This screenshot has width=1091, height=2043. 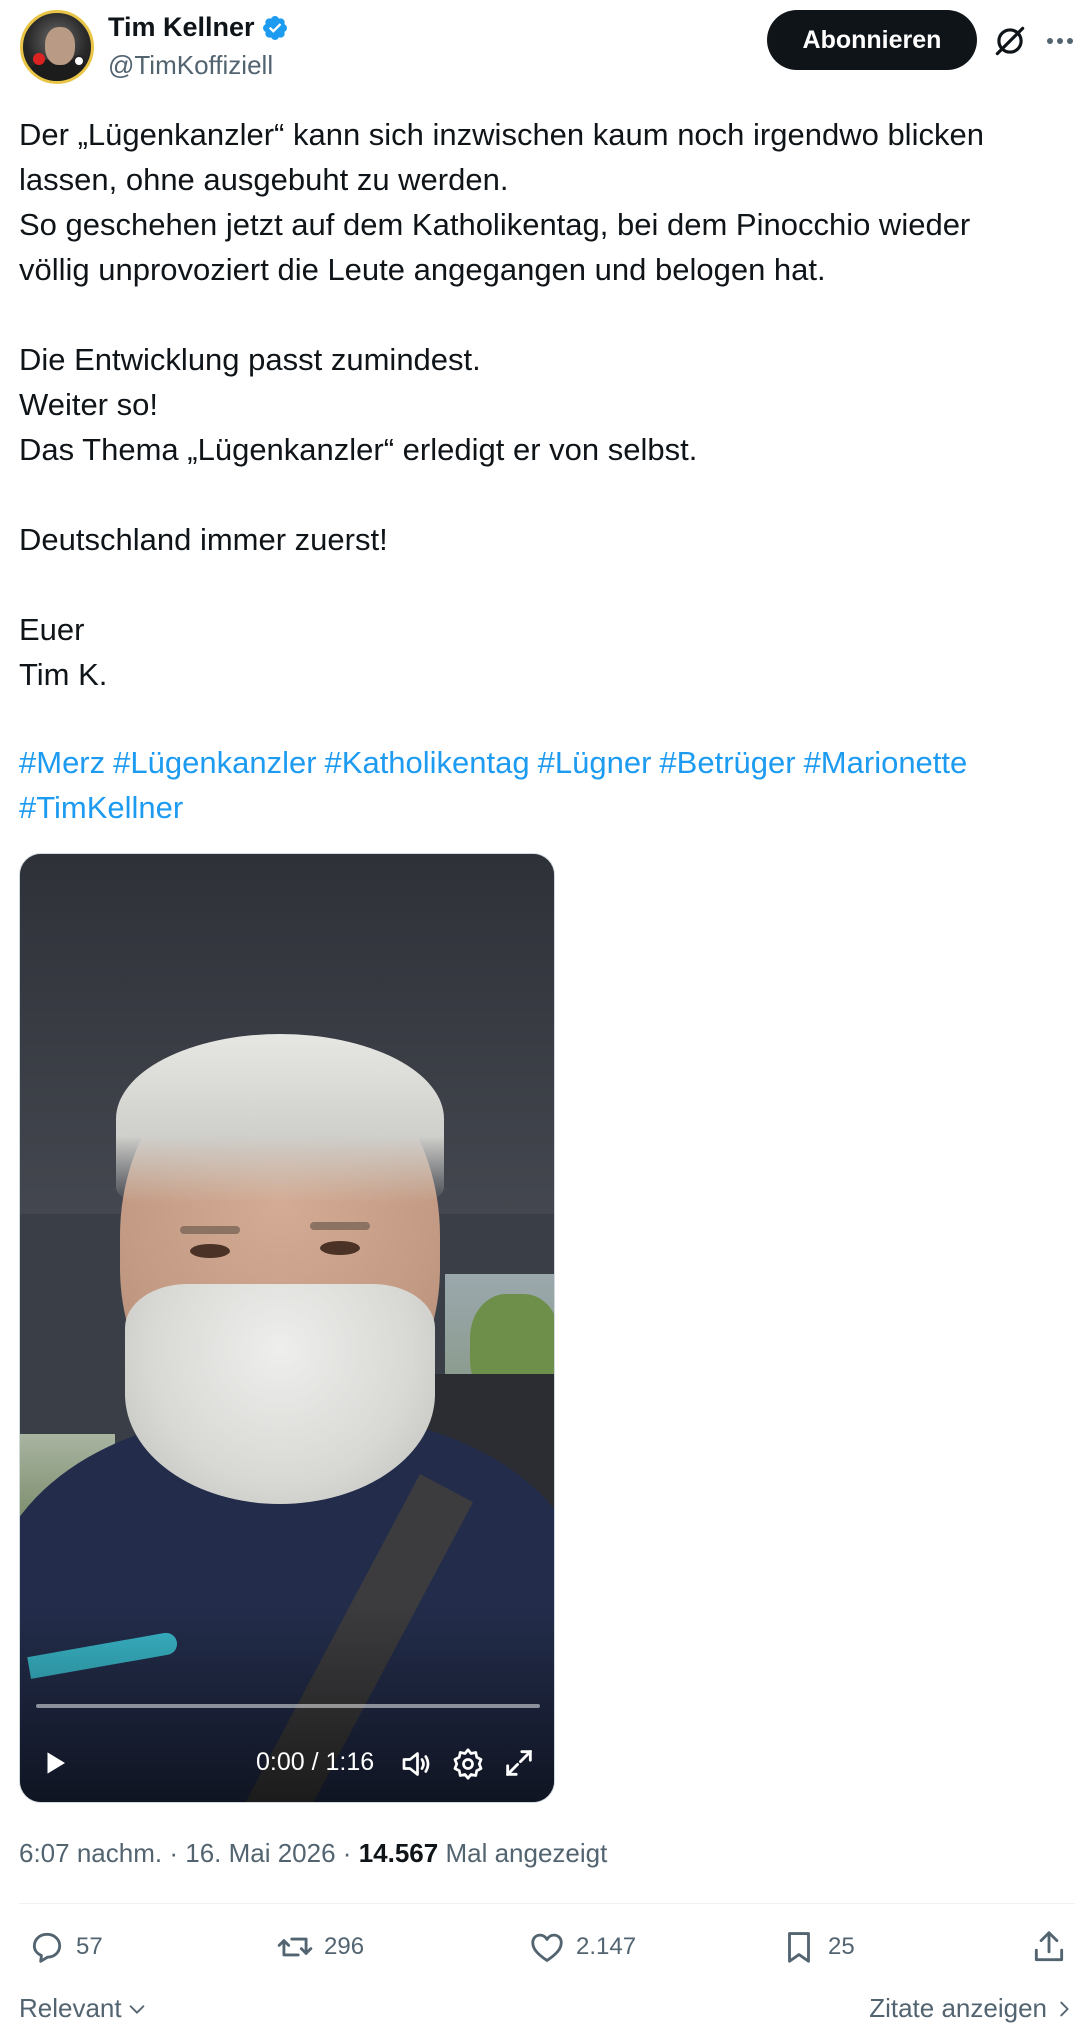 What do you see at coordinates (190, 65) in the screenshot?
I see `author-handle: @TimKoffiziell` at bounding box center [190, 65].